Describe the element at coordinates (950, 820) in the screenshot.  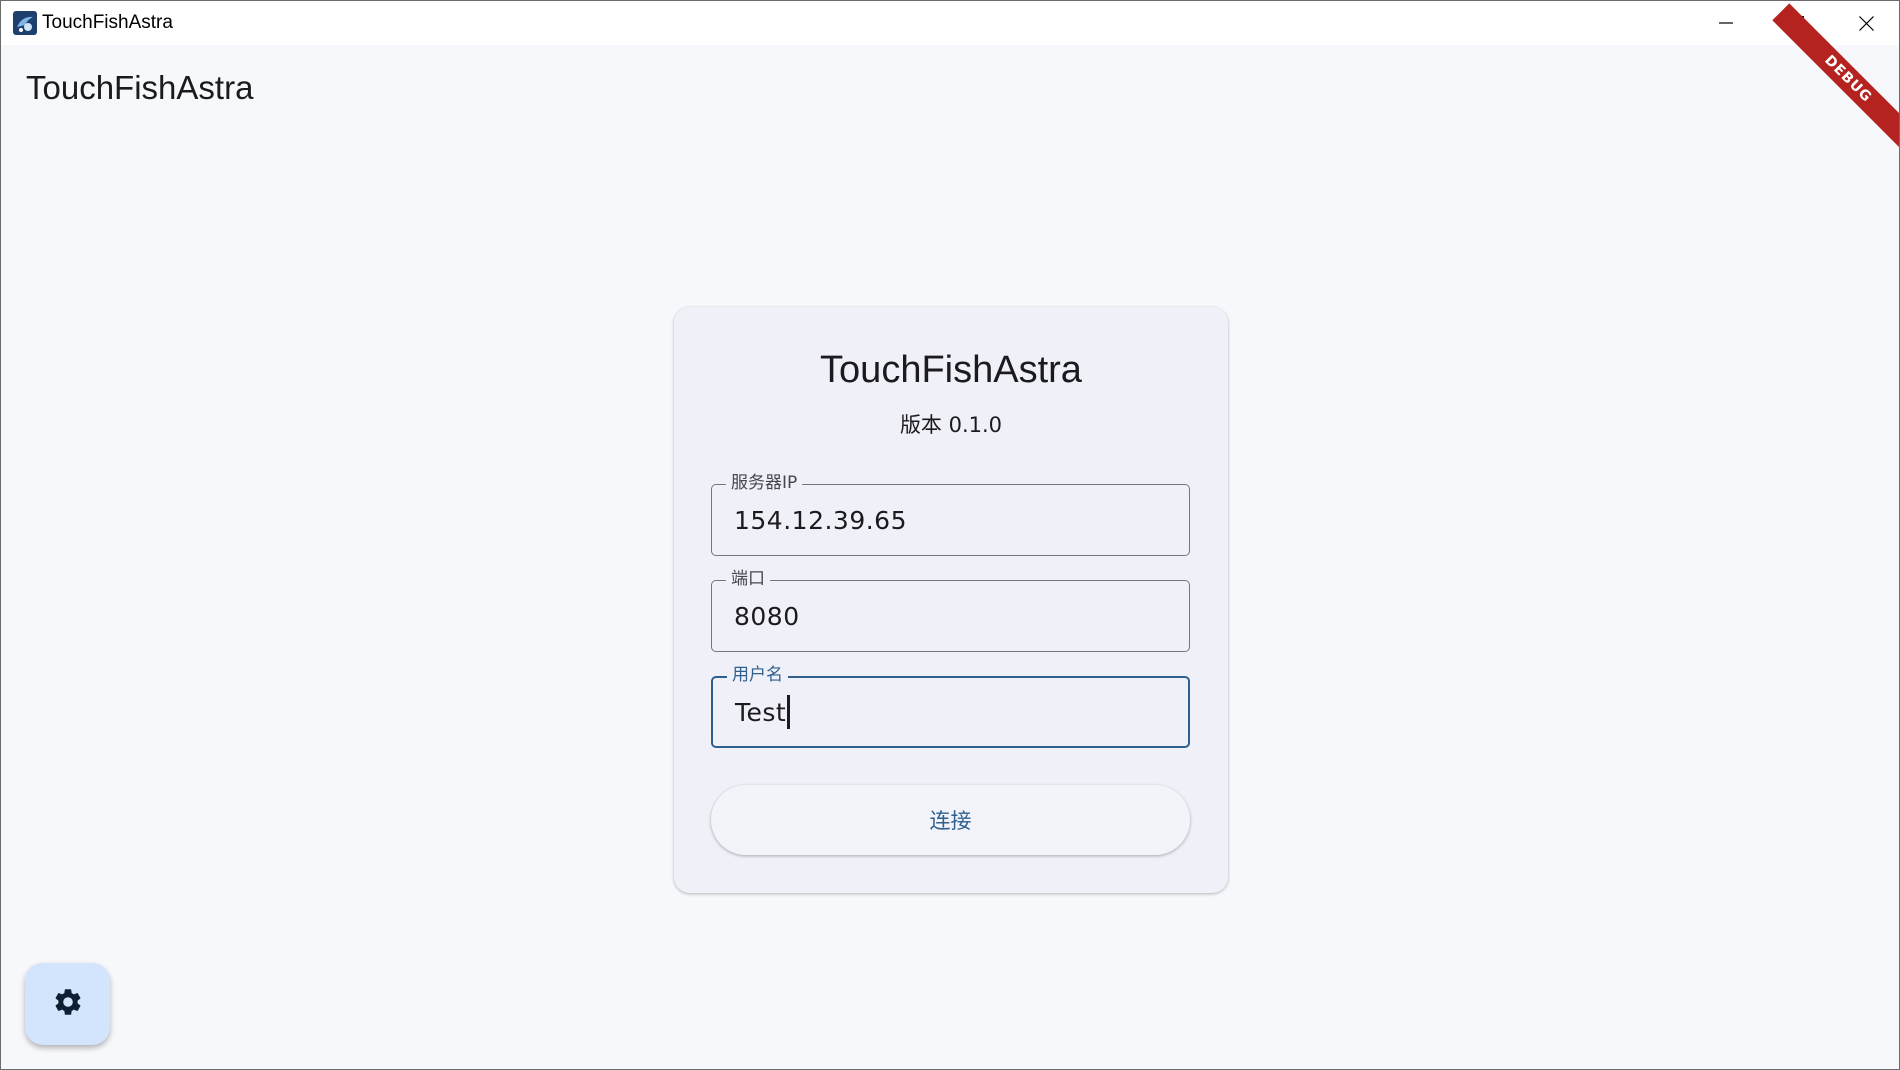
I see `connect-button: 连接` at that location.